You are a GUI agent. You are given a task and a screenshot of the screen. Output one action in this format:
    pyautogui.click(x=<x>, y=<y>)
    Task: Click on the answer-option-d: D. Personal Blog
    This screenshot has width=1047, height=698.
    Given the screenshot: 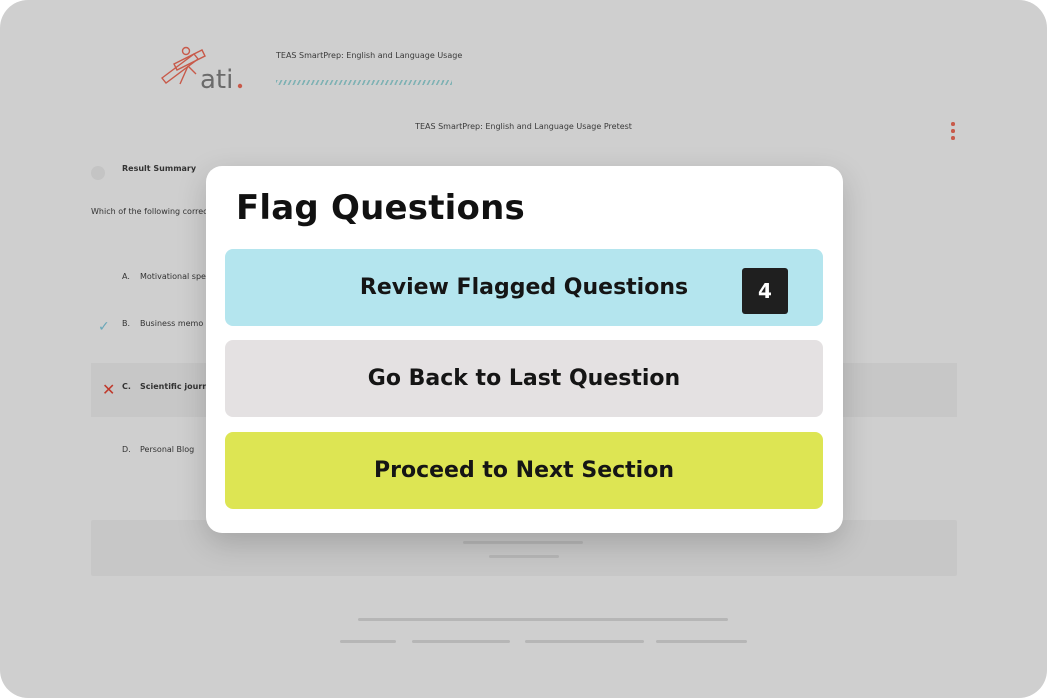 What is the action you would take?
    pyautogui.click(x=158, y=449)
    